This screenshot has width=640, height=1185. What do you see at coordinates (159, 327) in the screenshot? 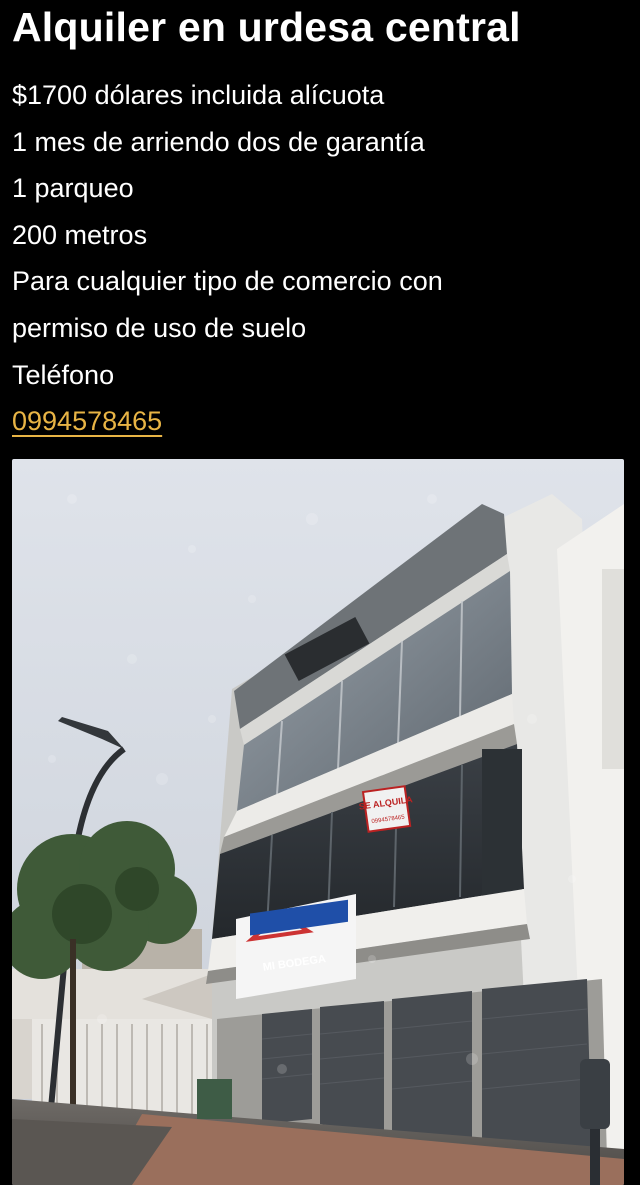
I see `usage-line-2: permiso de uso de suelo` at bounding box center [159, 327].